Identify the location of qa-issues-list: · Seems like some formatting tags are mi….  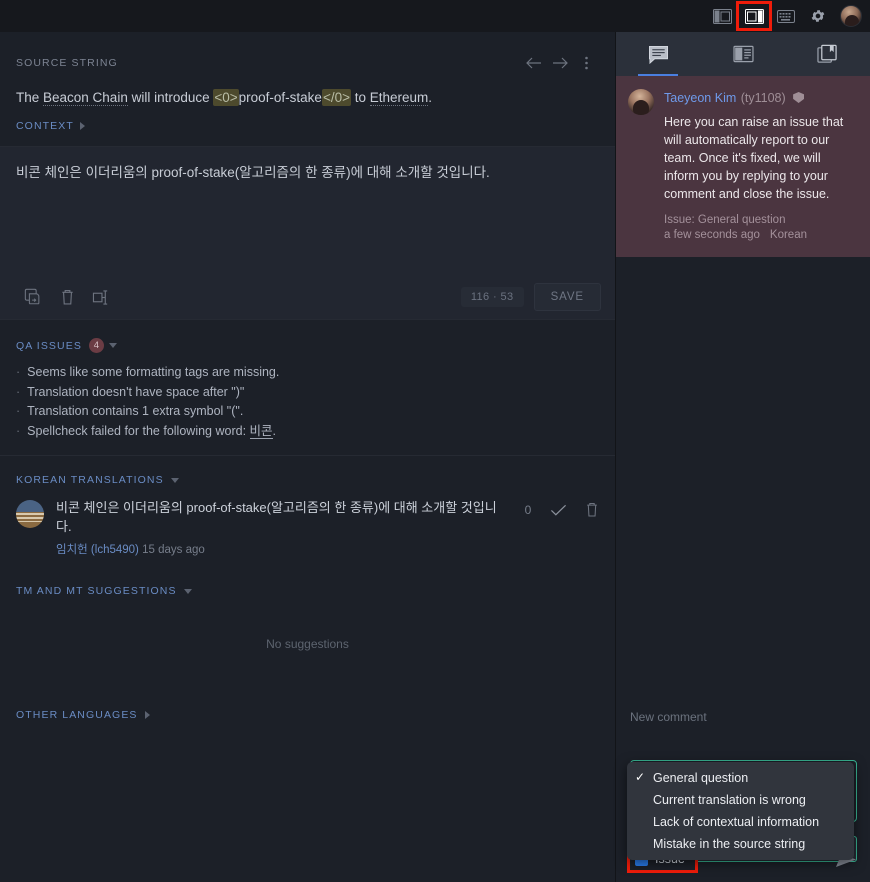
(307, 407).